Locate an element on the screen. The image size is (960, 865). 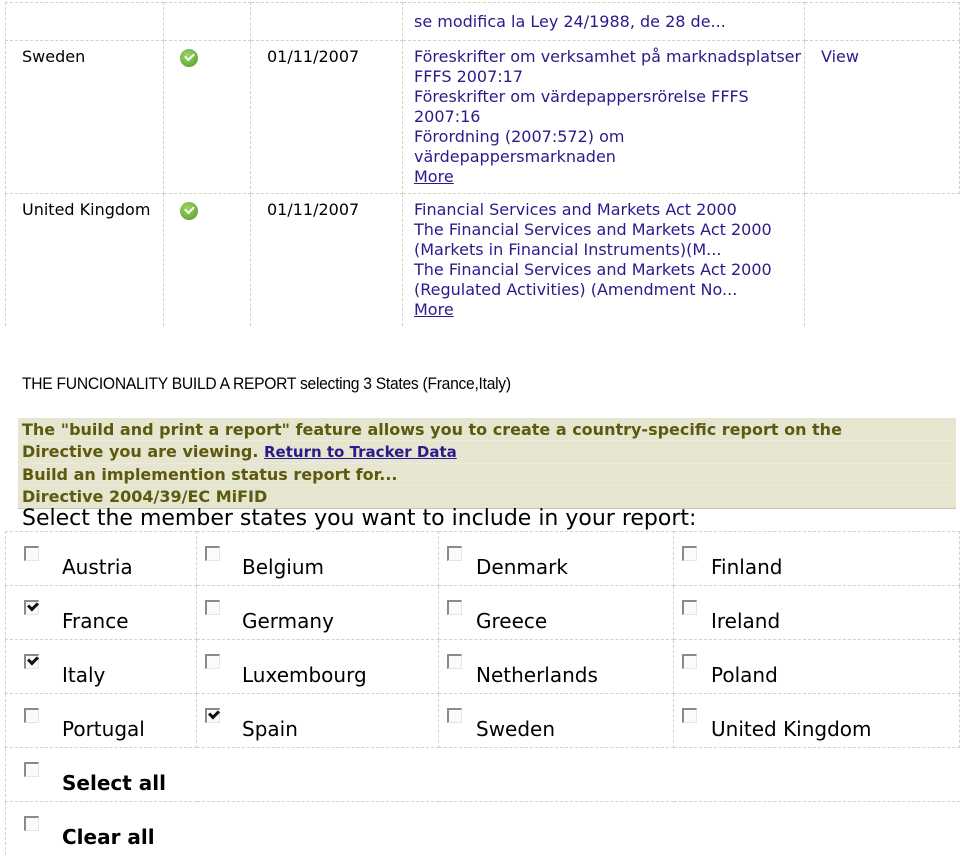
states-row: Austria Belgium Denmark Finland is located at coordinates (482, 558).